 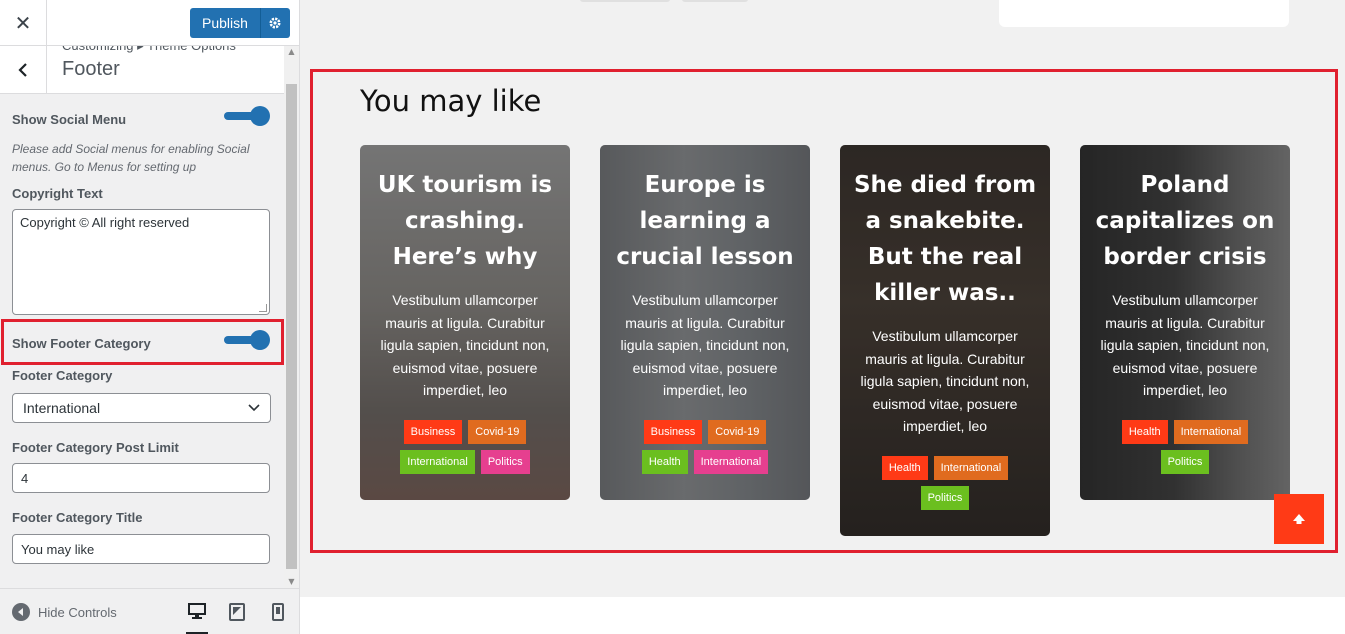 What do you see at coordinates (62, 375) in the screenshot?
I see `footer-category-label: Footer Category` at bounding box center [62, 375].